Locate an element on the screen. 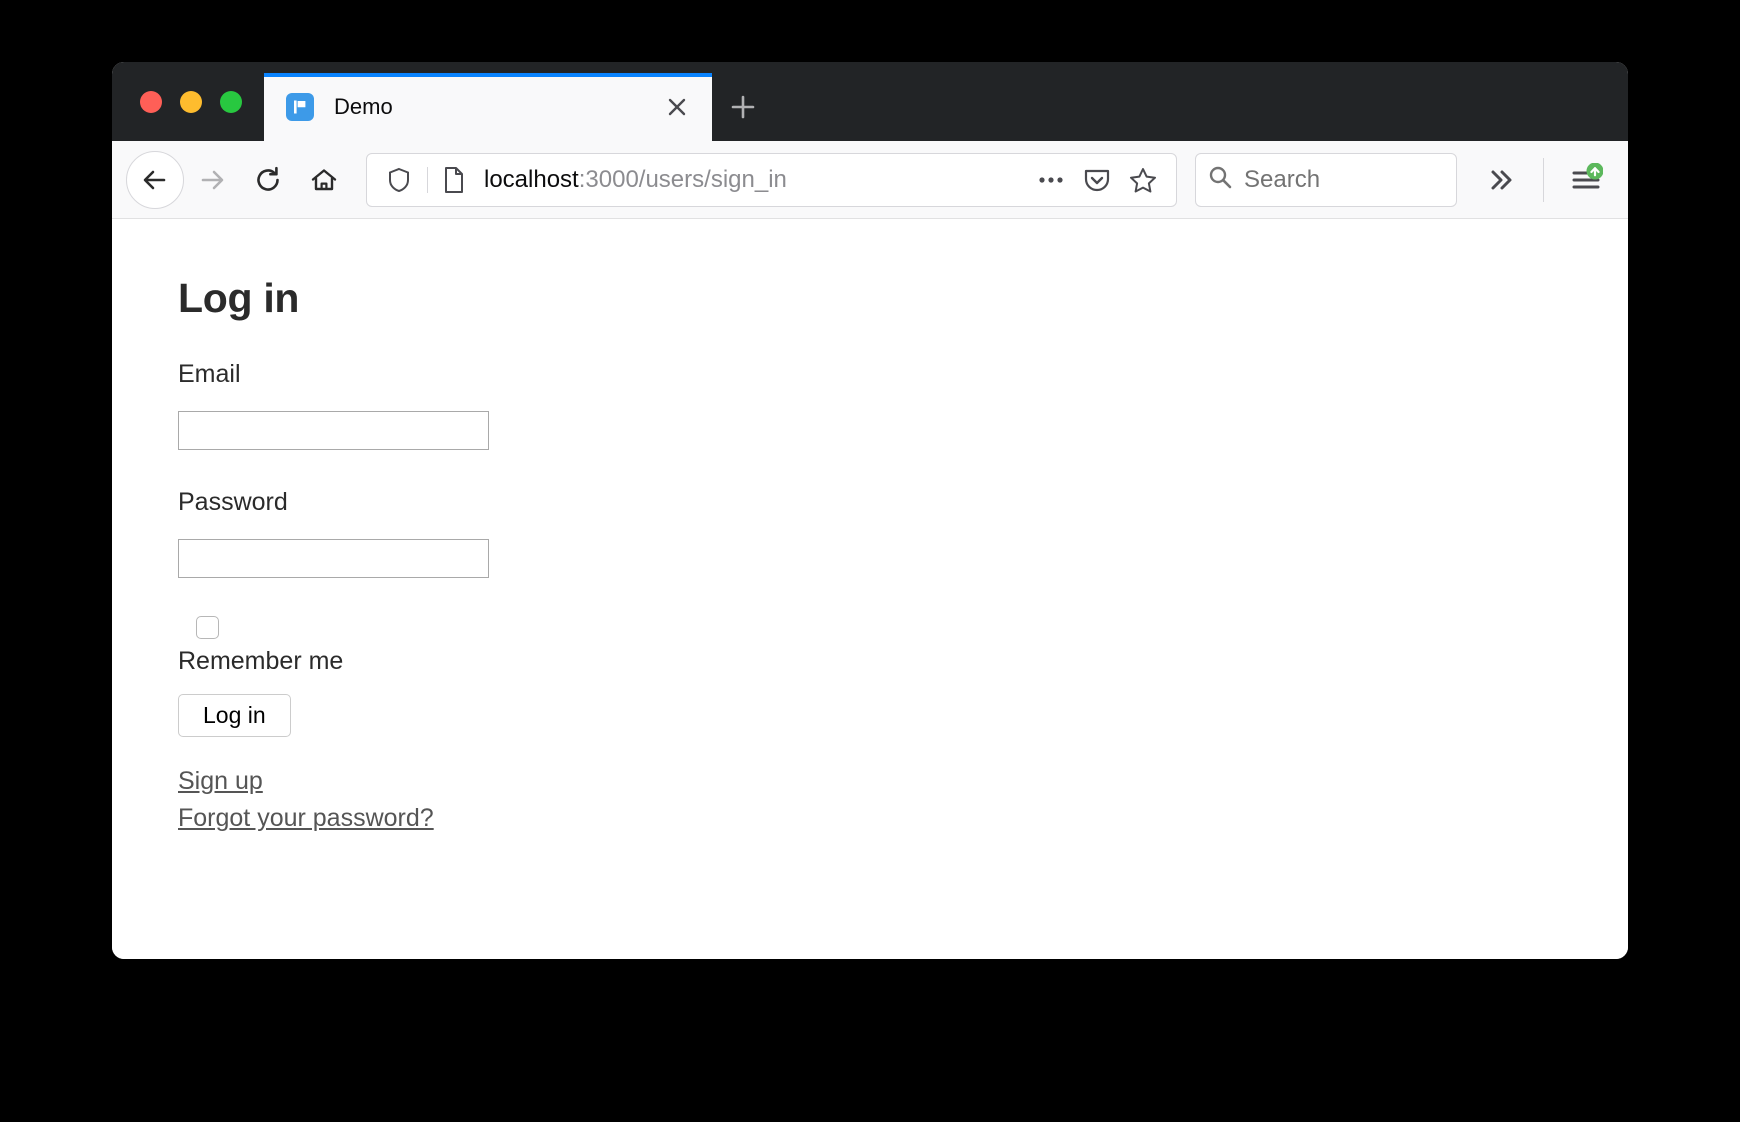 Image resolution: width=1740 pixels, height=1122 pixels. minimize-window-button is located at coordinates (191, 101).